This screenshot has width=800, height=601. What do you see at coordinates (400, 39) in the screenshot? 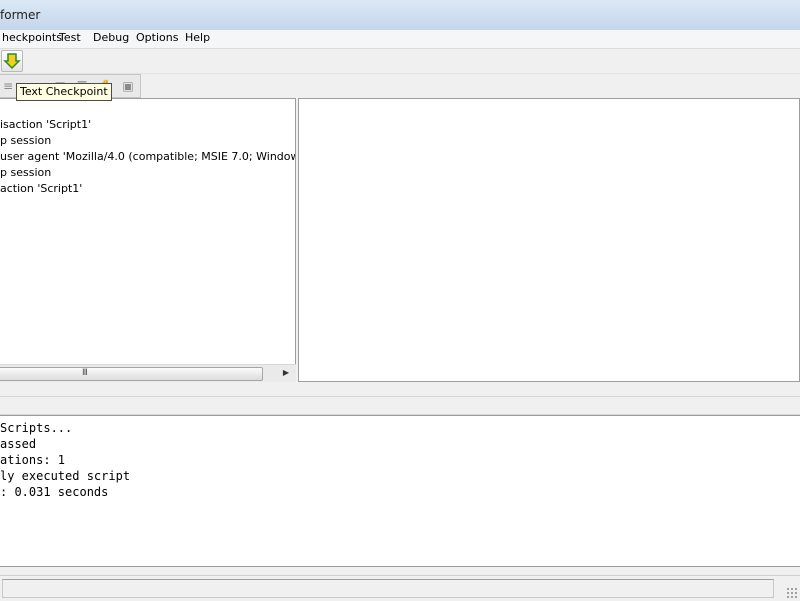
I see `menu-bar: heckpoints Test Debug Options Help` at bounding box center [400, 39].